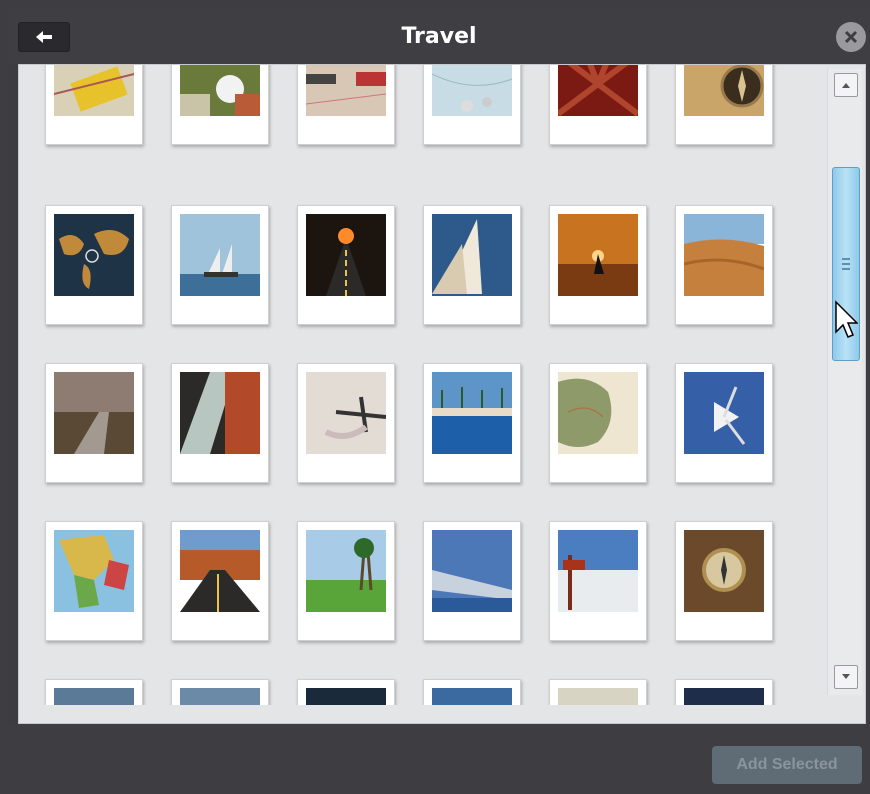  Describe the element at coordinates (787, 765) in the screenshot. I see `add-selected-button: Add Selected` at that location.